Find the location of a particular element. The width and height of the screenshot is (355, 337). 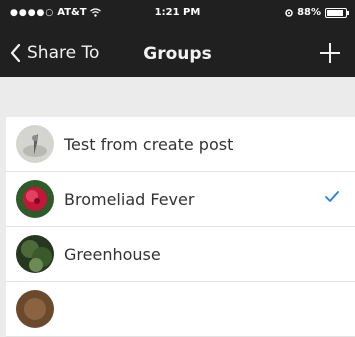

page-title: Groups is located at coordinates (177, 54).